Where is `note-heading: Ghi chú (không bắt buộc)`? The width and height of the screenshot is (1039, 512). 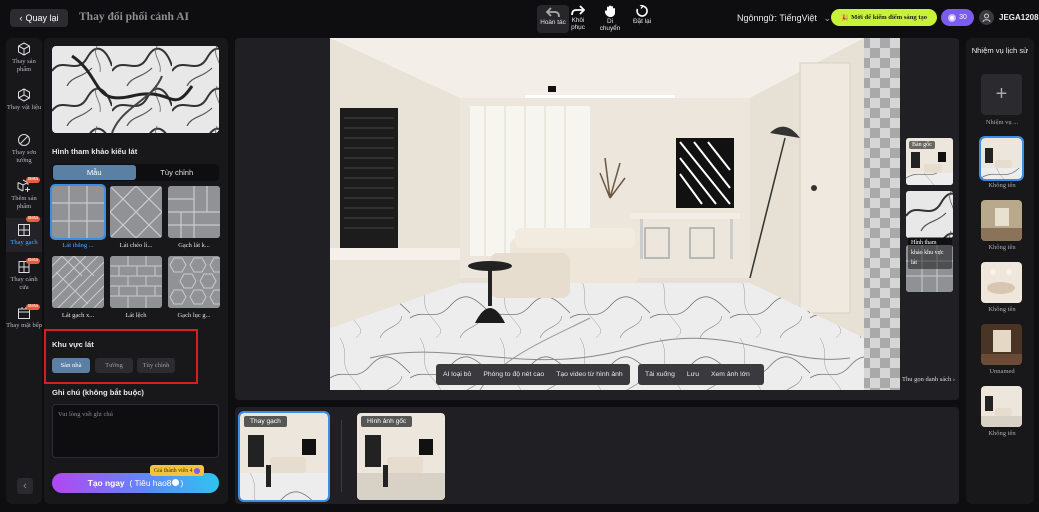
note-heading: Ghi chú (không bắt buộc) is located at coordinates (98, 392).